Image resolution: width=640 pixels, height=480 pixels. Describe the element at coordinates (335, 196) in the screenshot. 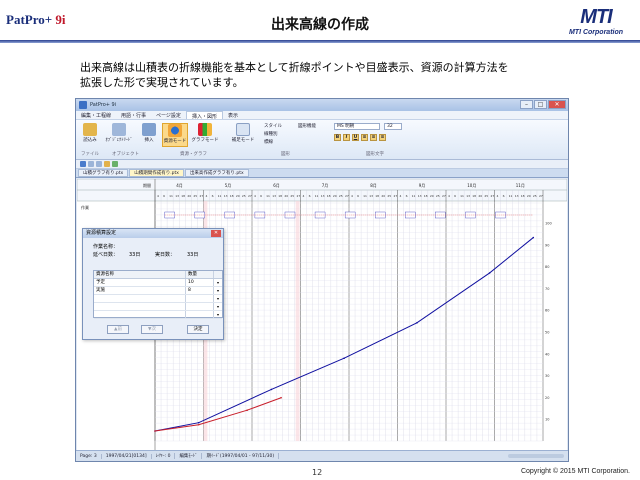

I see `day-tick-label: 20` at that location.